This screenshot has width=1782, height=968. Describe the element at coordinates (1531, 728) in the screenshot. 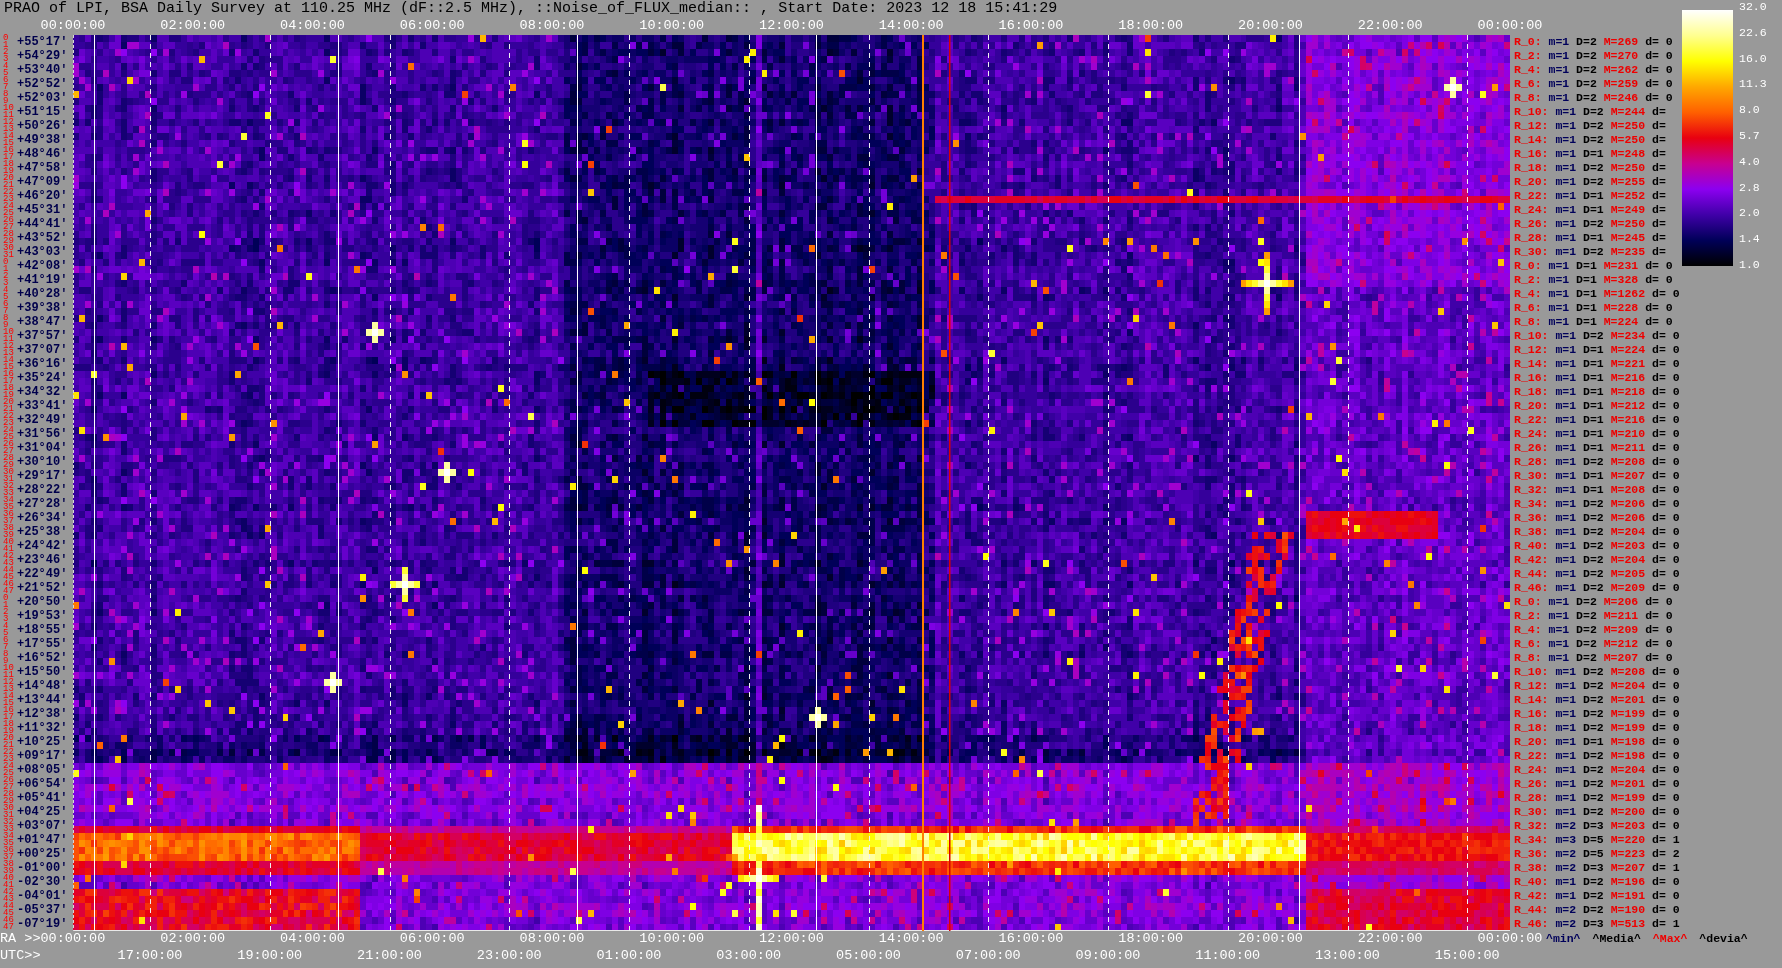

I see `row-label: R_18:` at that location.